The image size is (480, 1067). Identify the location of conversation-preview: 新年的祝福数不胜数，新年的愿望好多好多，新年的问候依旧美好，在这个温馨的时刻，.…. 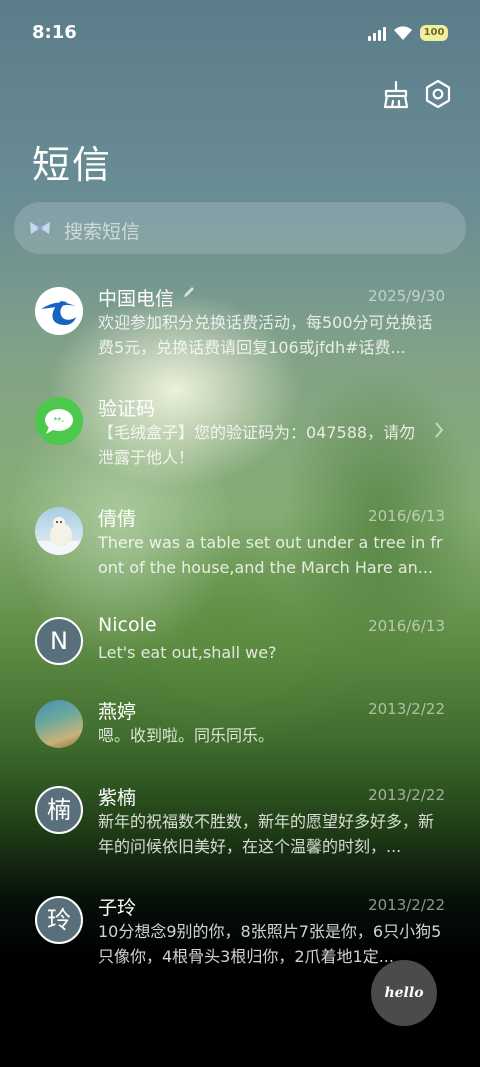
(266, 834).